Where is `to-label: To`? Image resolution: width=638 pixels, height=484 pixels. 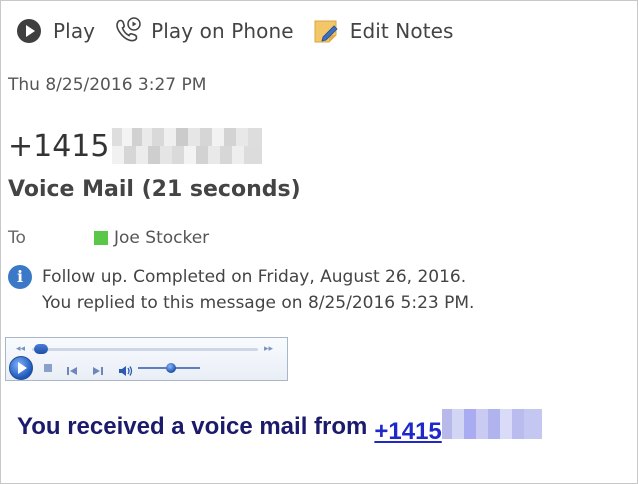 to-label: To is located at coordinates (17, 238).